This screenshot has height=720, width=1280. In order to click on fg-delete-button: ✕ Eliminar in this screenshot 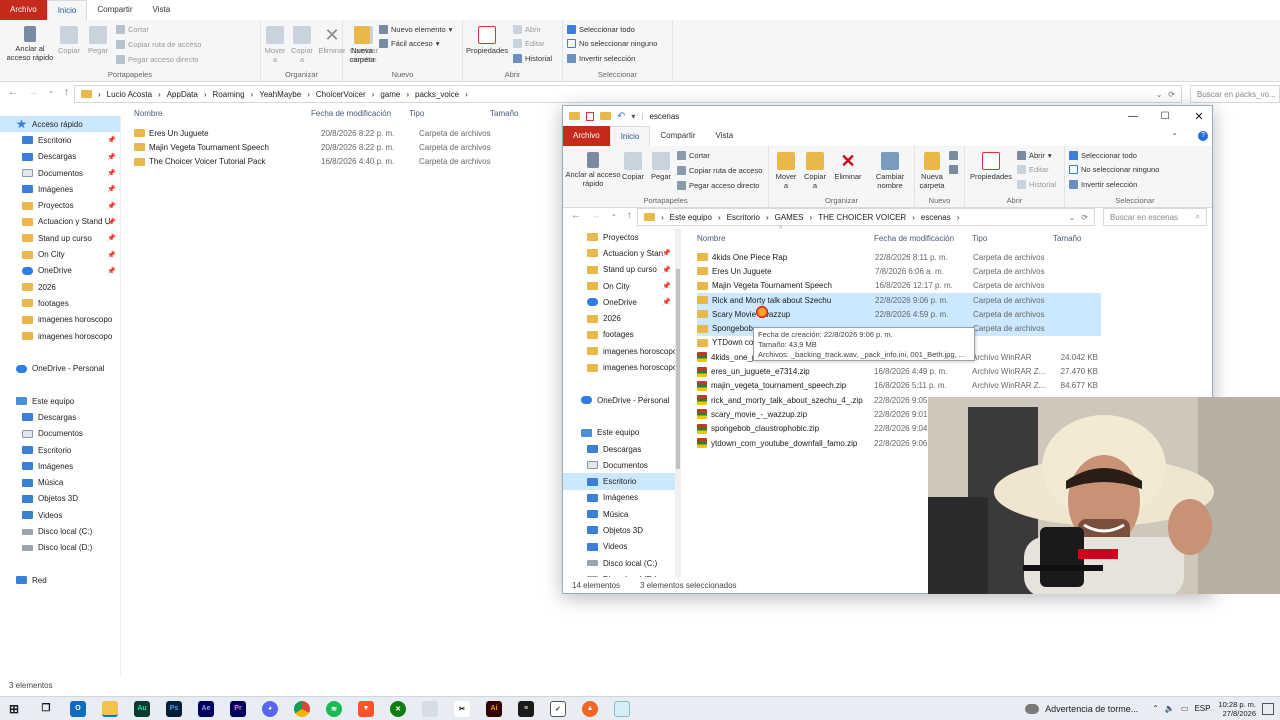, I will do `click(848, 166)`.